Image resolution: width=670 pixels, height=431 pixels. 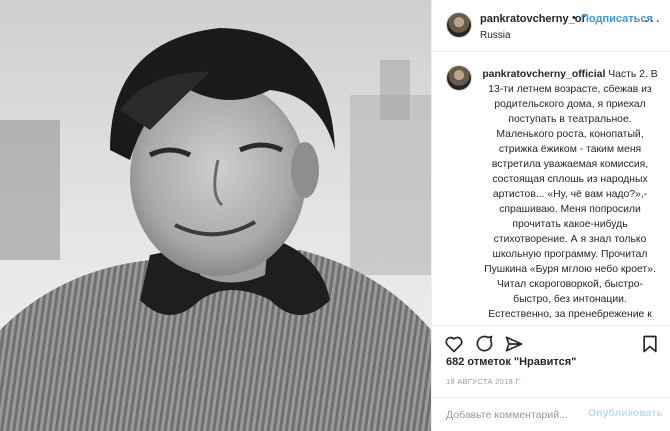 I want to click on publish-button: Опубликовать, so click(x=625, y=413).